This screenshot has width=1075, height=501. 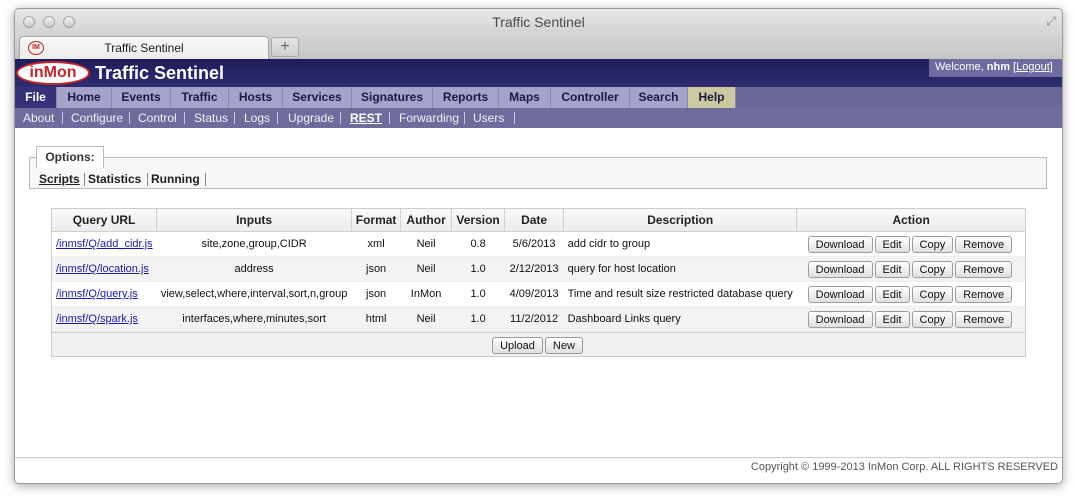 I want to click on submenu-logs: Logs, so click(x=257, y=118).